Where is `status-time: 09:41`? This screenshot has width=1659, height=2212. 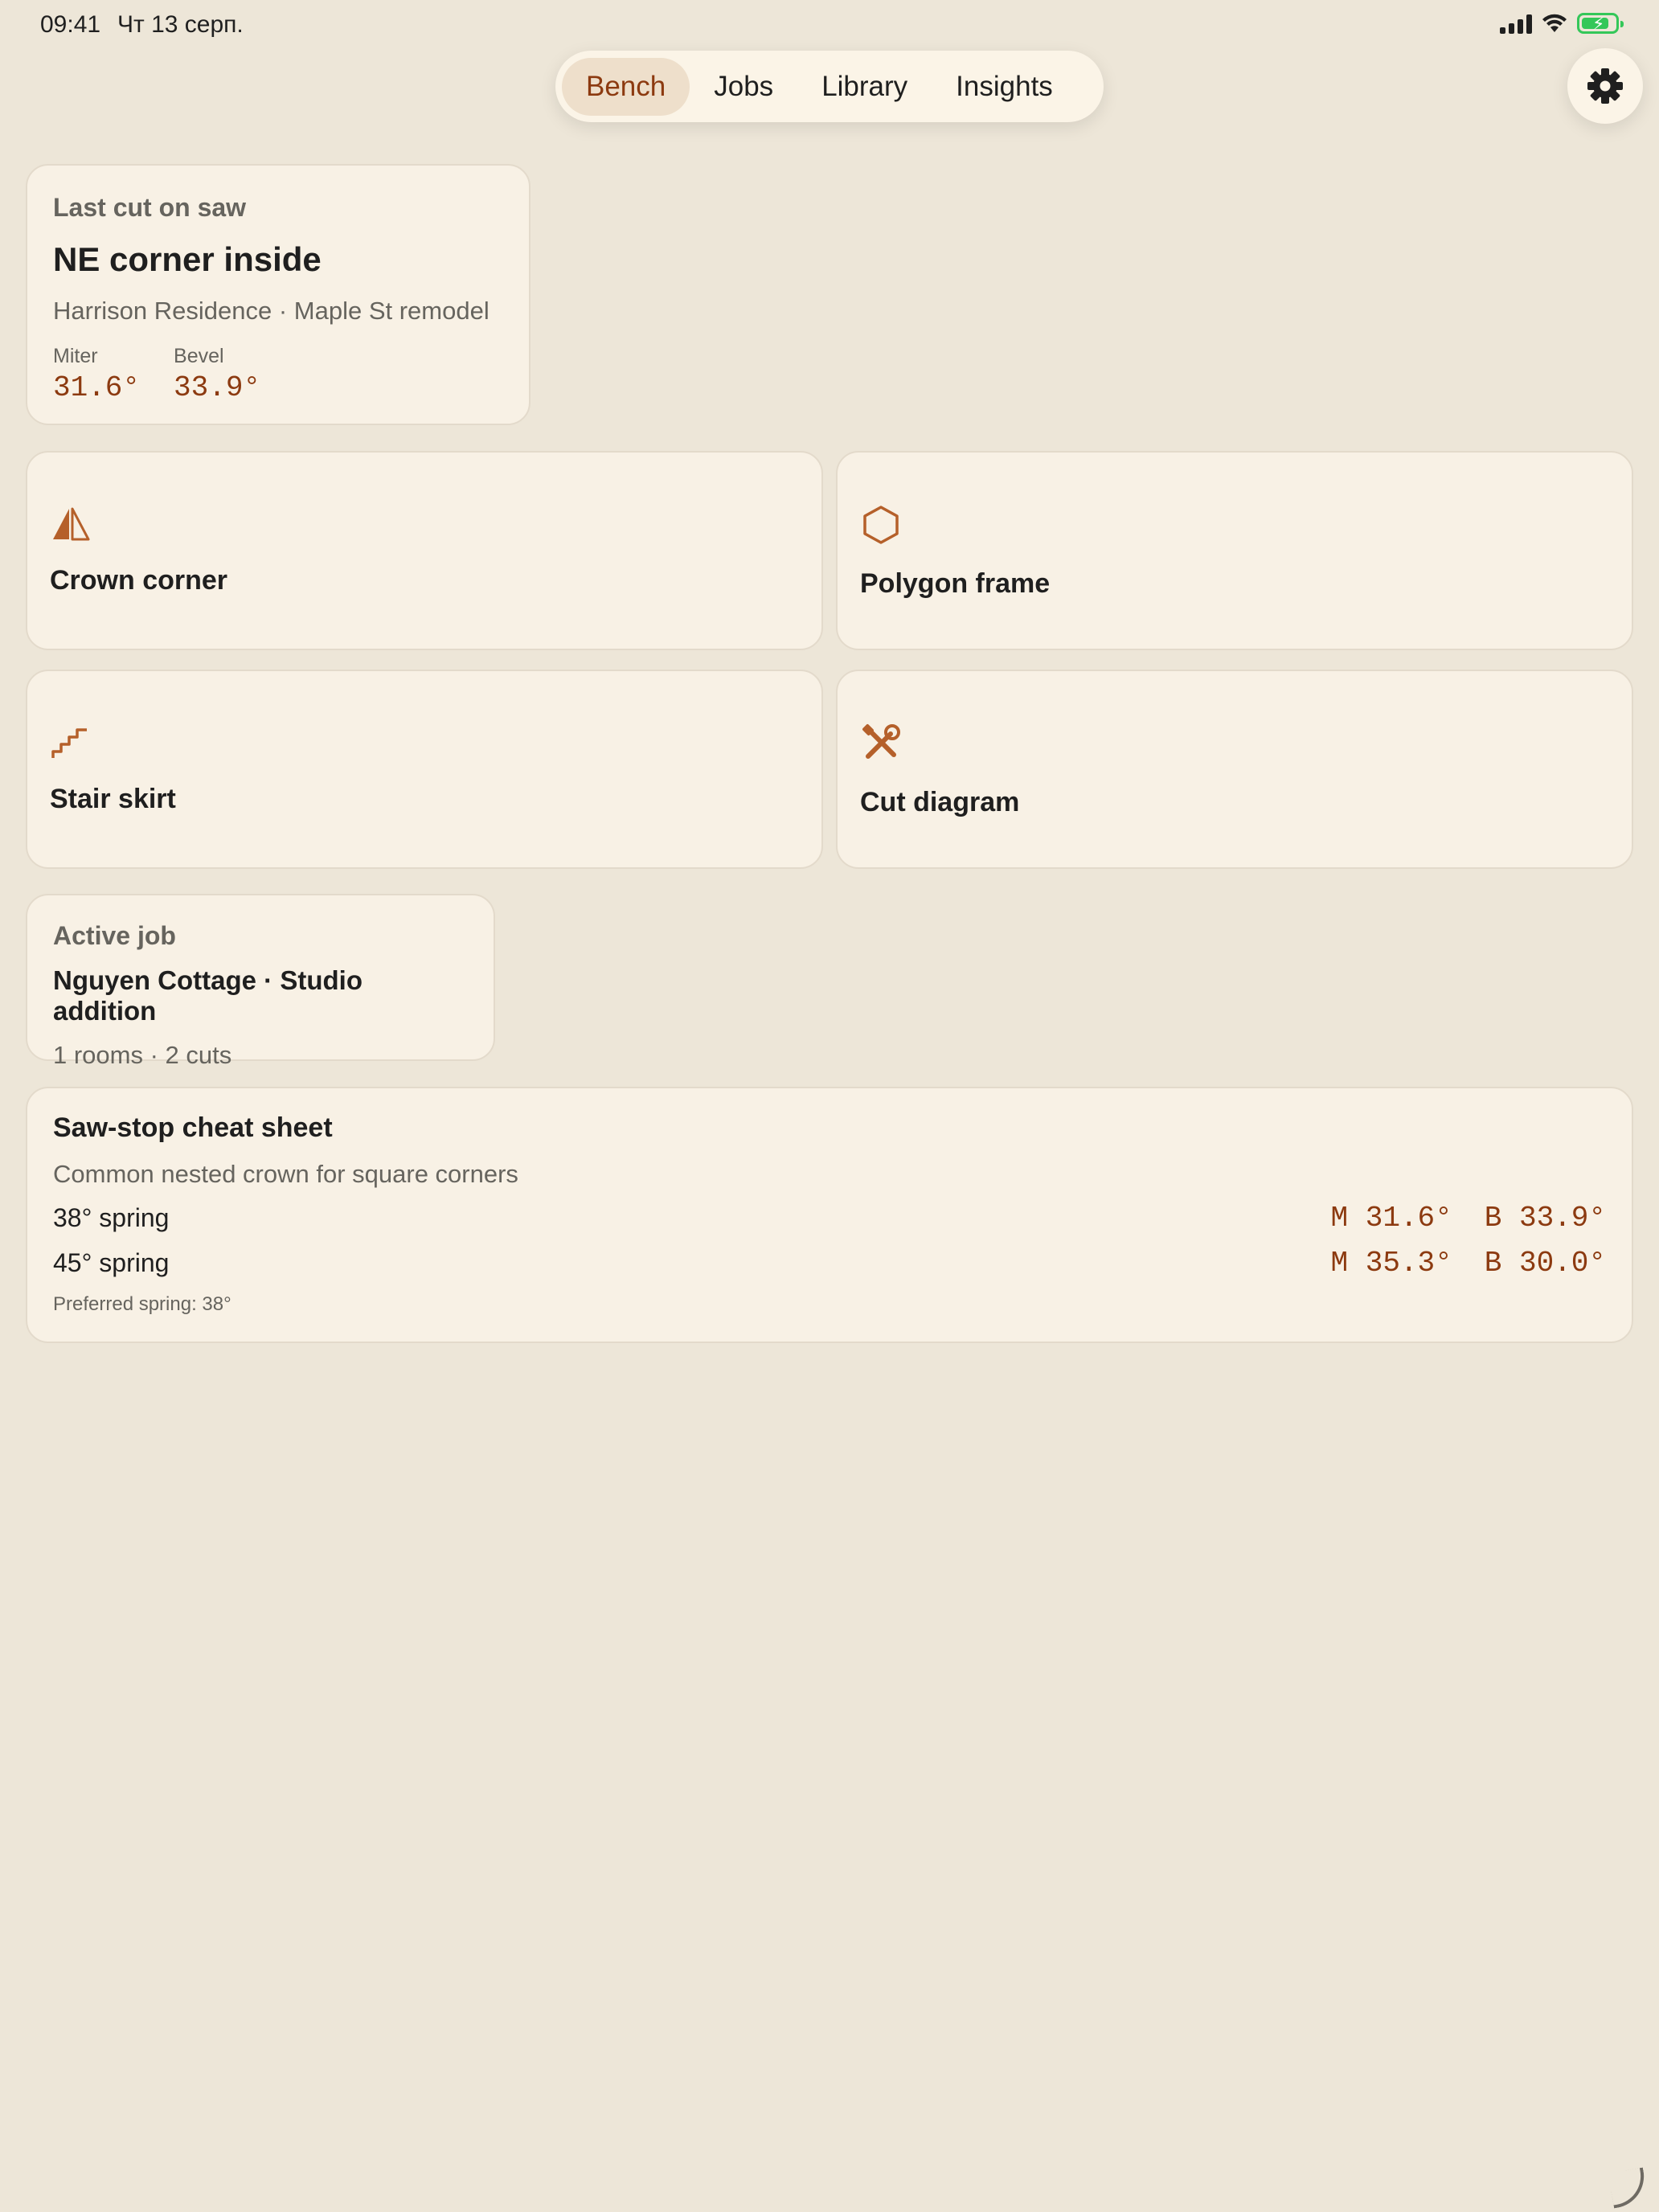
status-time: 09:41 is located at coordinates (70, 24).